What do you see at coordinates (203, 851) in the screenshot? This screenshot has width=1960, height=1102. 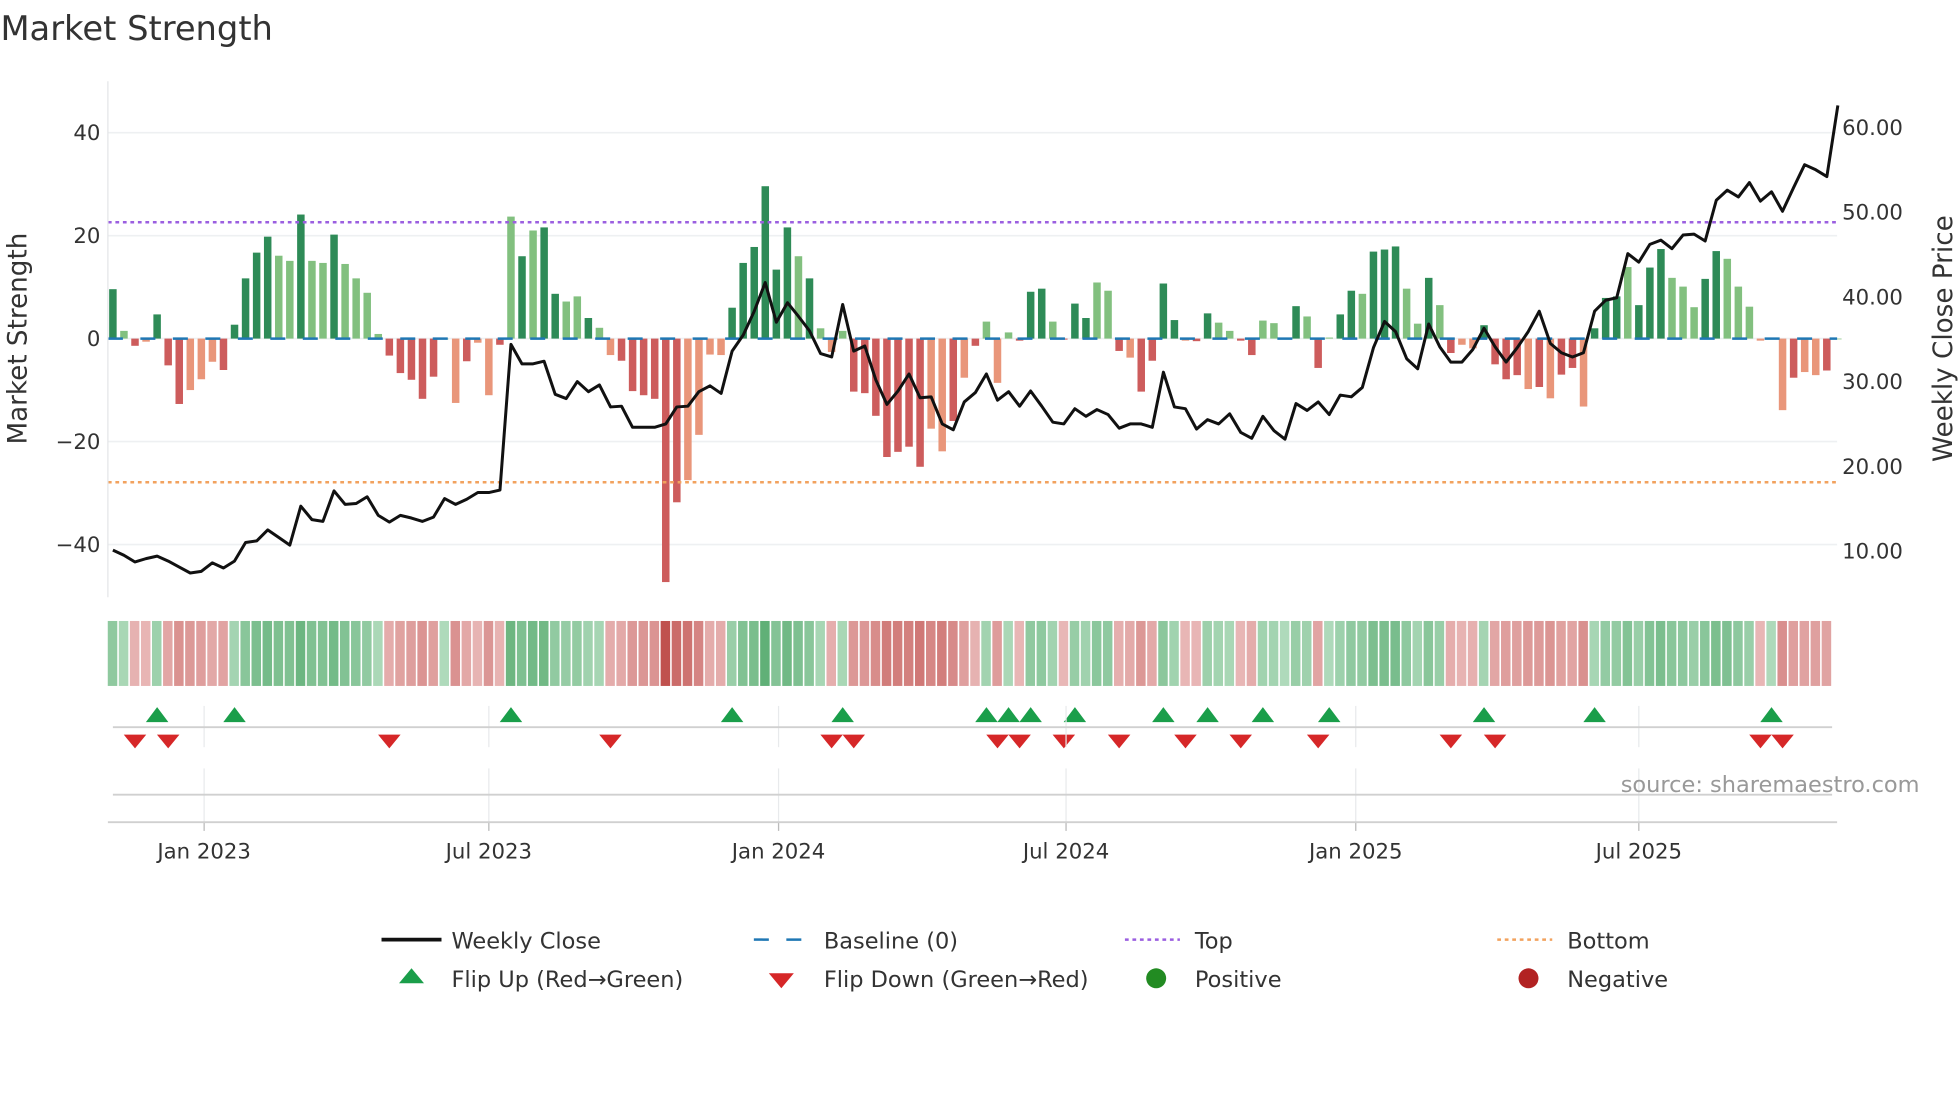 I see `x-tick-label: Jan 2023` at bounding box center [203, 851].